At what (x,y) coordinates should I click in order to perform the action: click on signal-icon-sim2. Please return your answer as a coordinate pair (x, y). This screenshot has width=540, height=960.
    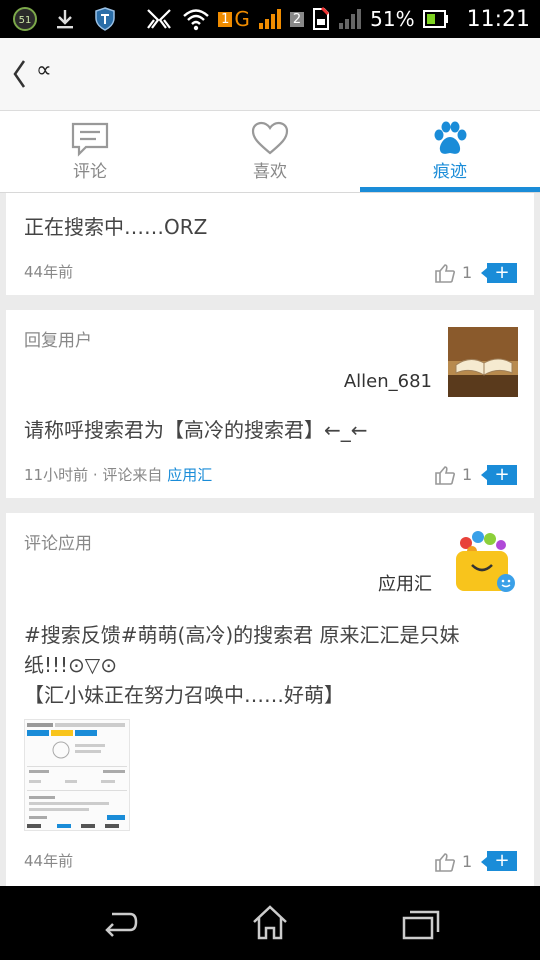
    Looking at the image, I should click on (350, 19).